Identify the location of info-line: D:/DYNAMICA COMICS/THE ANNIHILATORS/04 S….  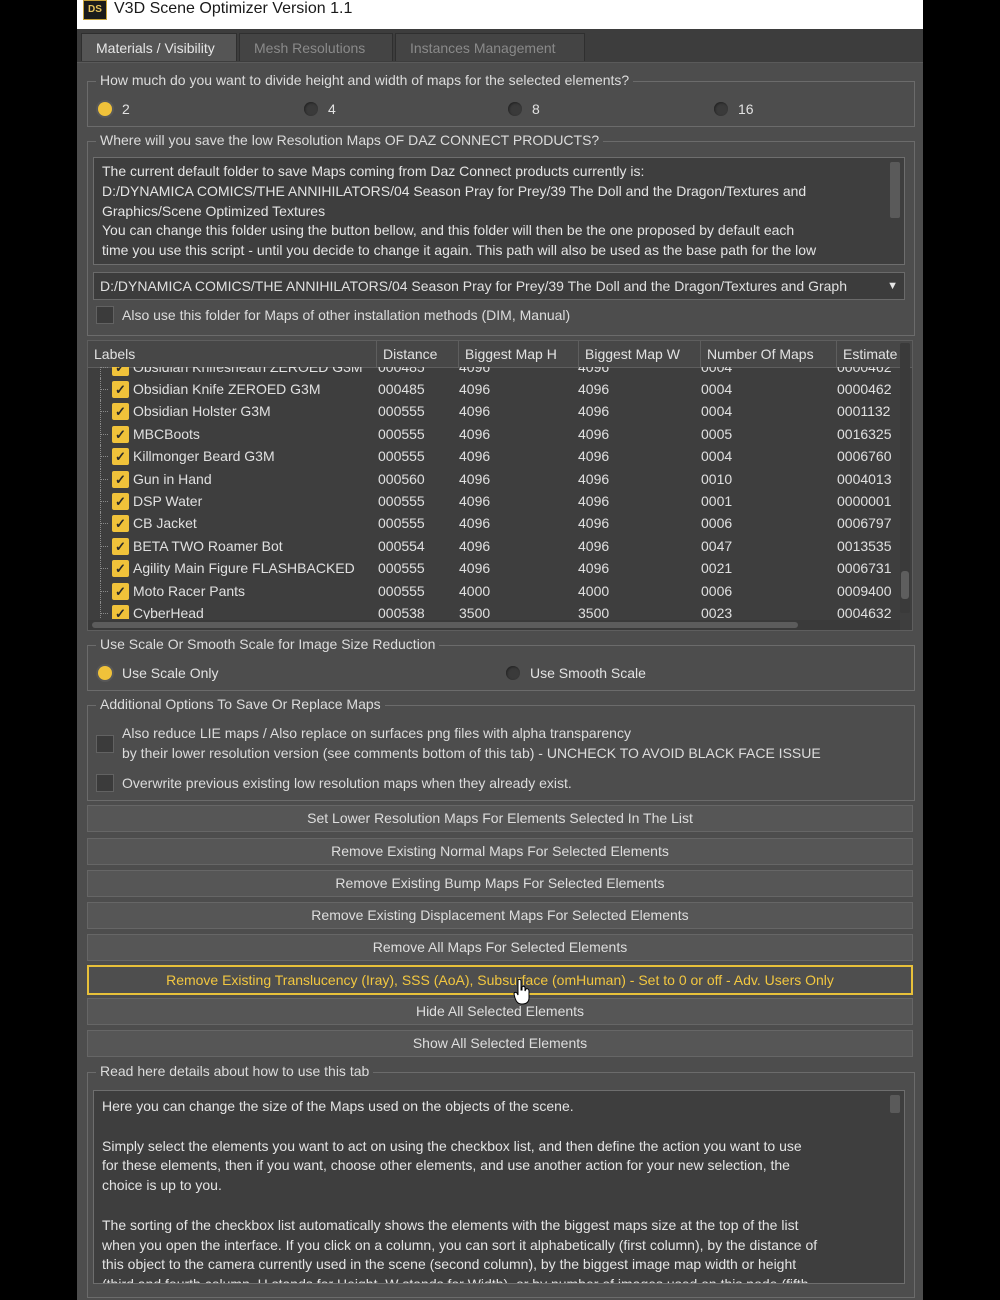
(454, 190).